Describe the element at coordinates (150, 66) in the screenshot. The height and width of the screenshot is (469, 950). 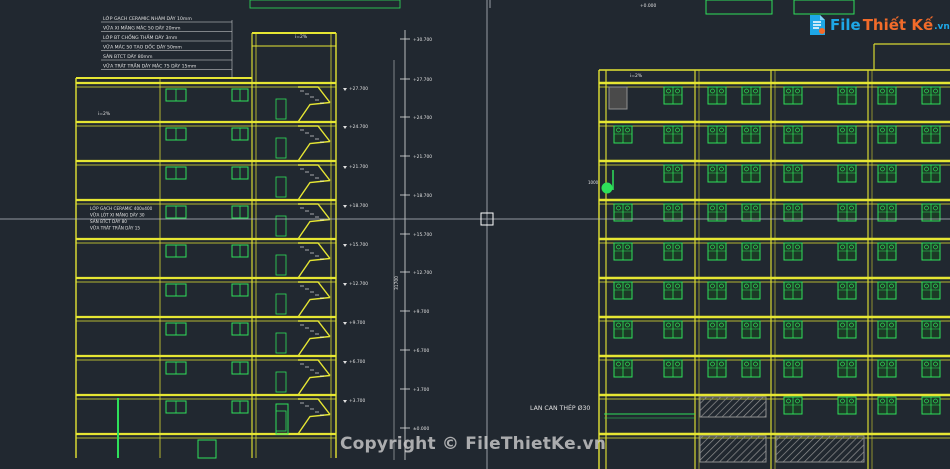
I see `roof-layer-note: VỮA TRÁT TRẦN DÀY MÁC 75 DÀY 15mm` at that location.